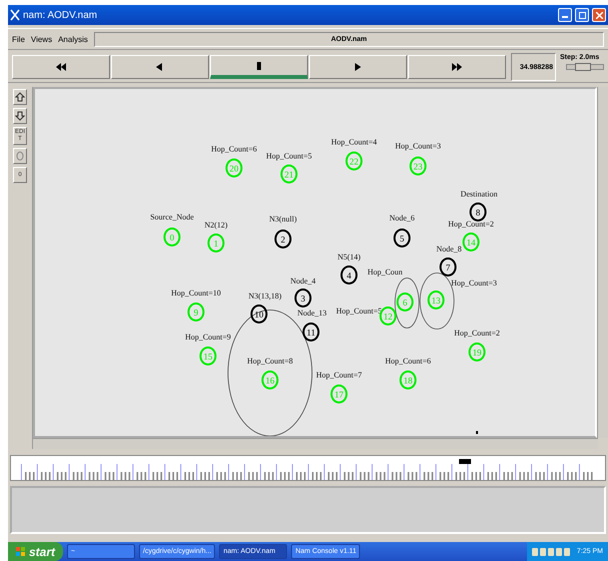 This screenshot has width=608, height=561. I want to click on network-node: 10, so click(259, 314).